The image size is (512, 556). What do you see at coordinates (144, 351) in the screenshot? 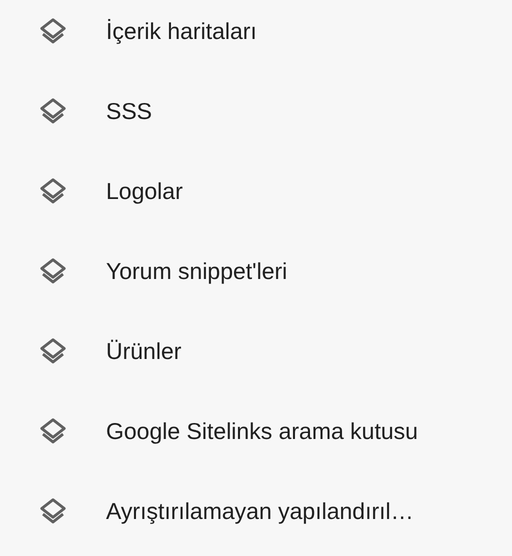
I see `item-label: Ürünler` at bounding box center [144, 351].